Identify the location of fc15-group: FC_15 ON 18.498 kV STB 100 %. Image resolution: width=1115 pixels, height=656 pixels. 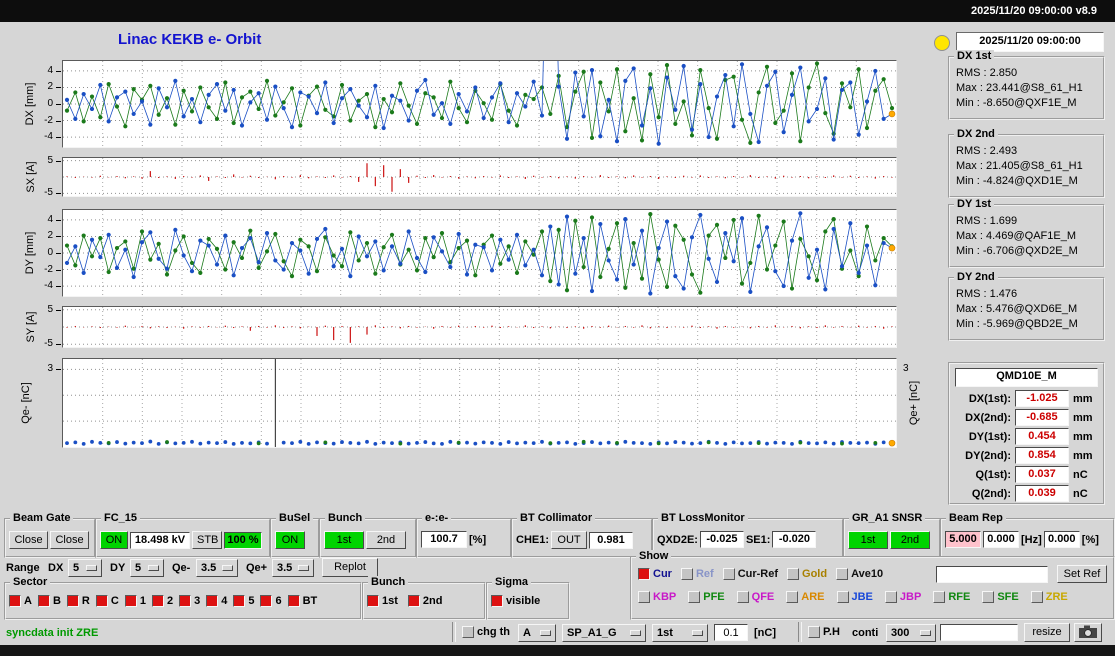
(183, 535).